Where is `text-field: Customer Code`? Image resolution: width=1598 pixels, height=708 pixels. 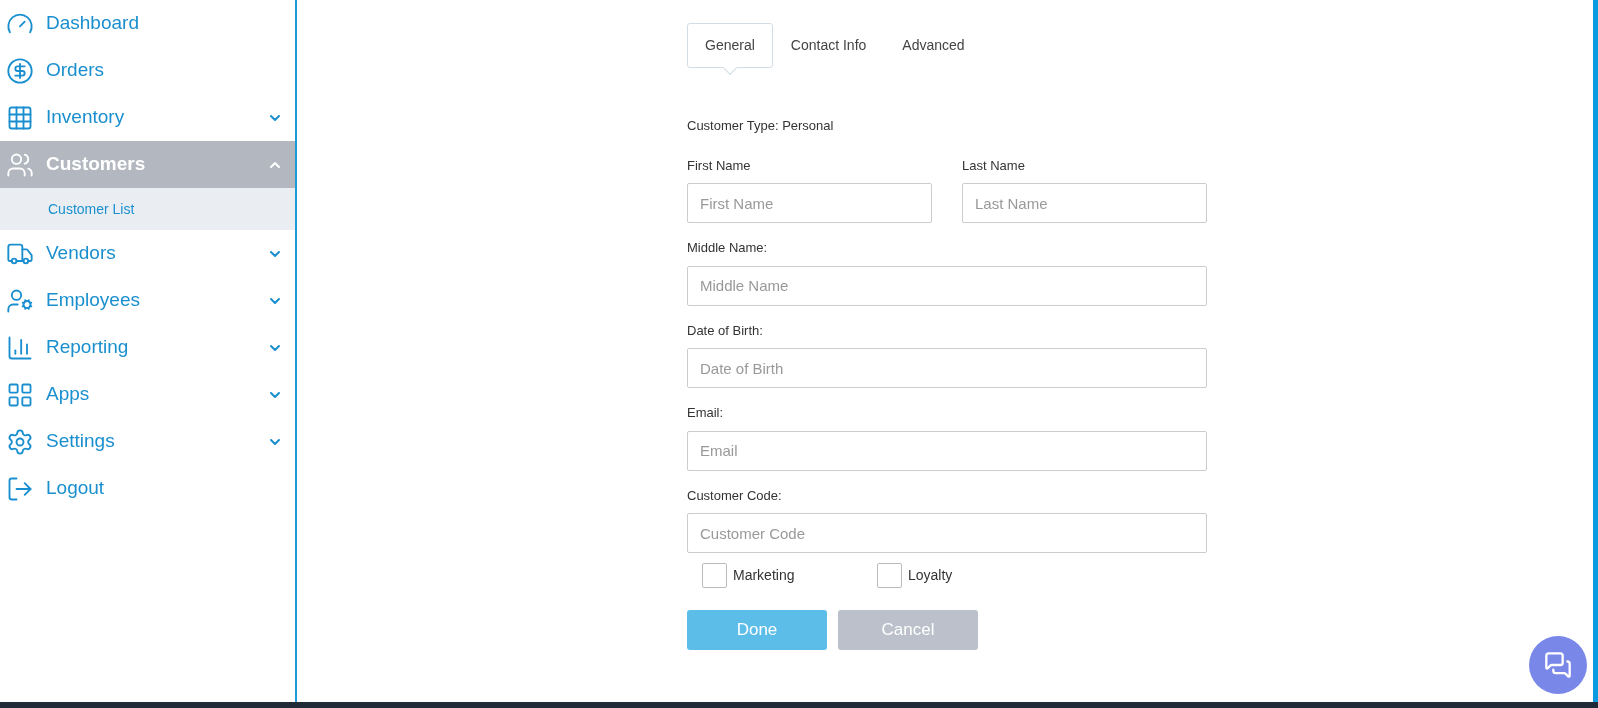
text-field: Customer Code is located at coordinates (947, 533).